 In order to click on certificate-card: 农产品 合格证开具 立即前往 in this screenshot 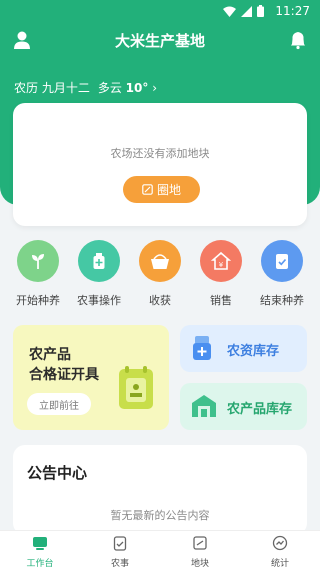, I will do `click(91, 377)`.